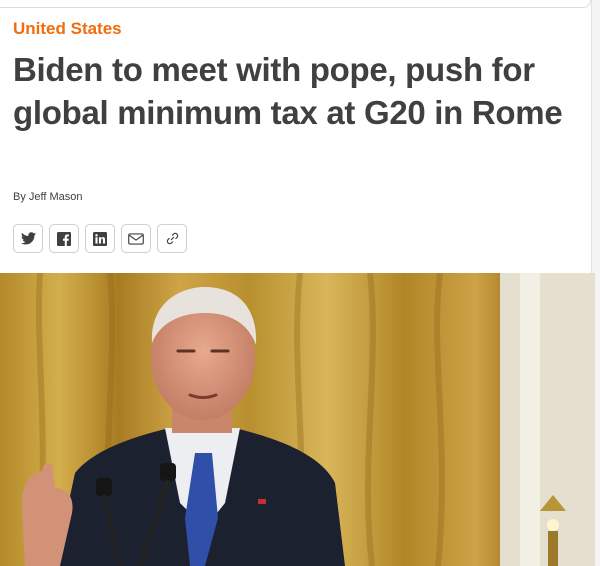 The image size is (600, 566). I want to click on share-linkedin-button, so click(100, 238).